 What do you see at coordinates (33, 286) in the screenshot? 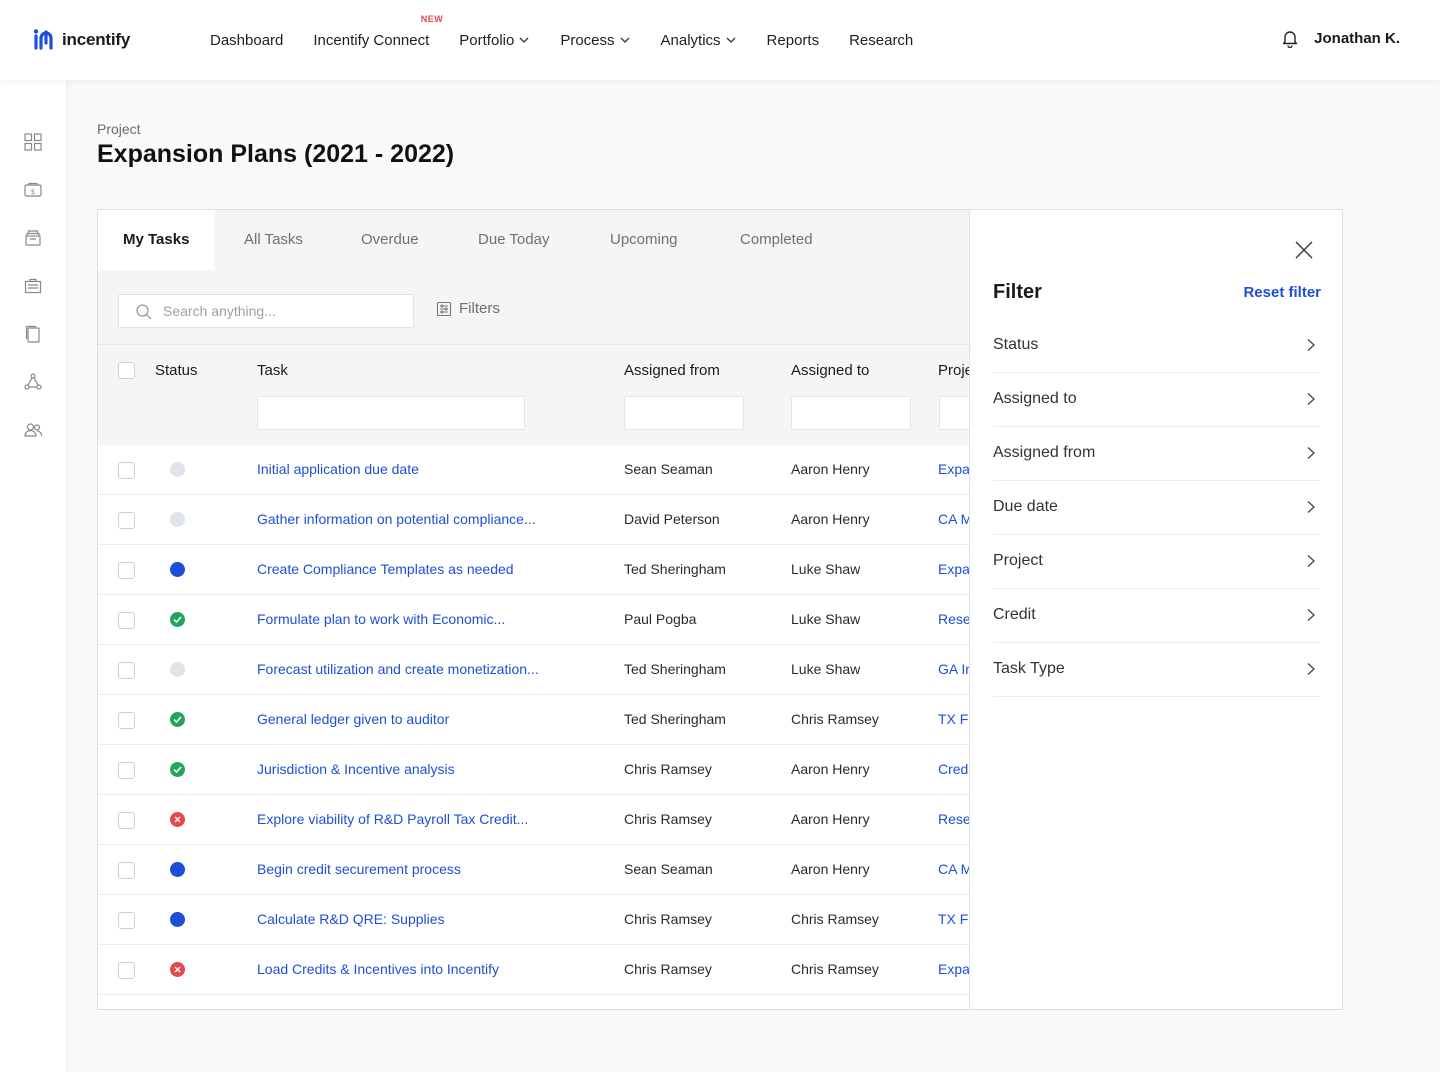
I see `briefcase-icon` at bounding box center [33, 286].